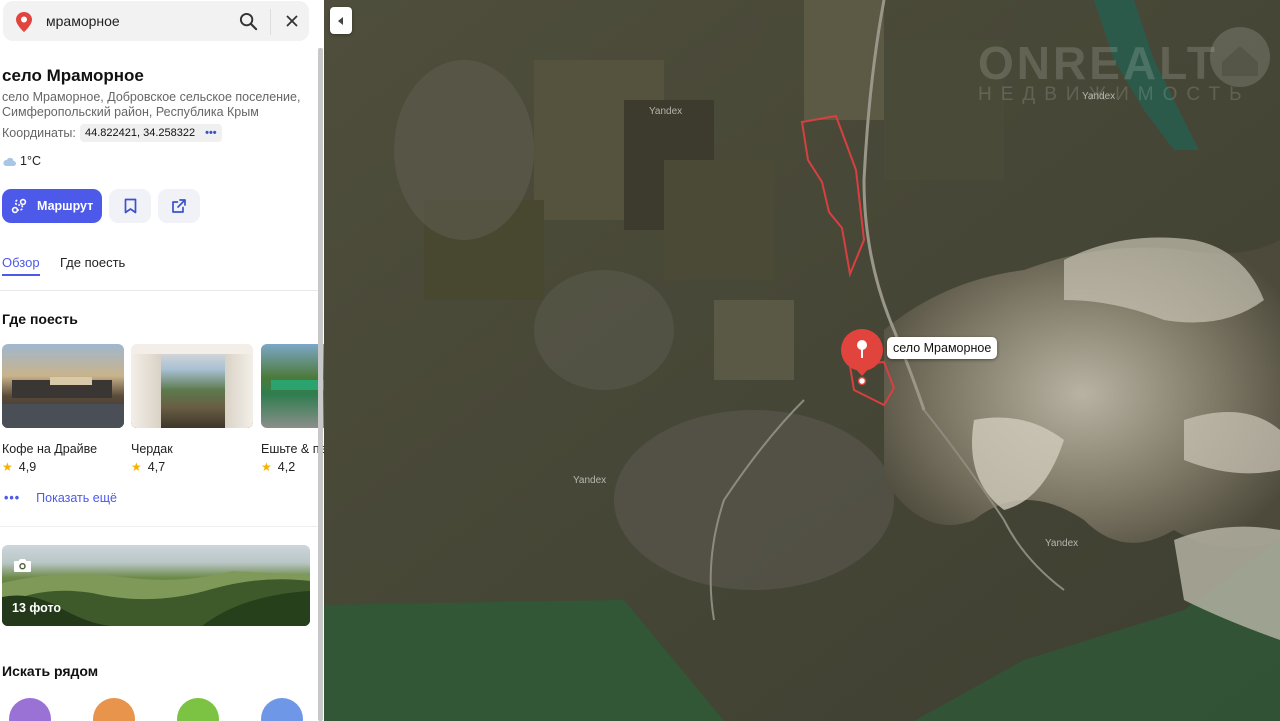 The height and width of the screenshot is (721, 1280). I want to click on rating-value: 4,2, so click(286, 467).